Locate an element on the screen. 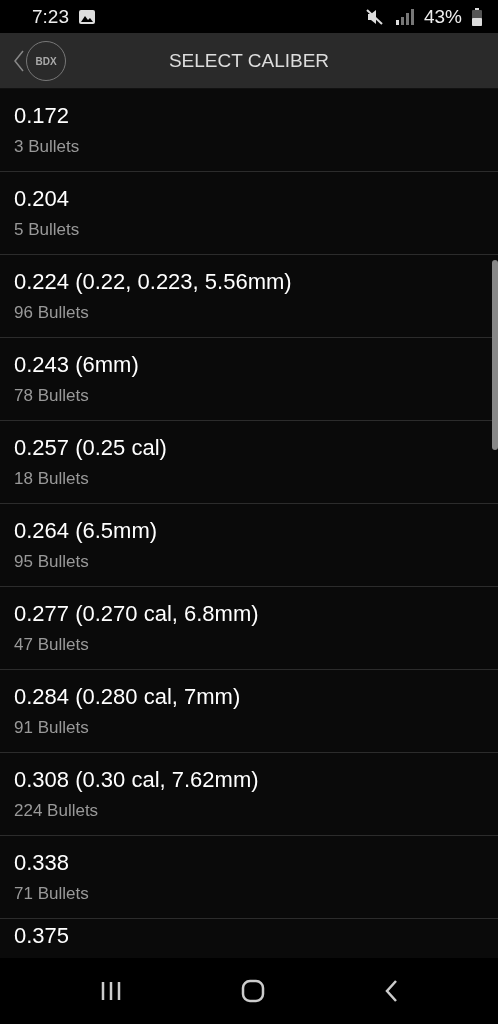 The width and height of the screenshot is (498, 1024). caliber-name: 0.264 (6.5mm) is located at coordinates (86, 531).